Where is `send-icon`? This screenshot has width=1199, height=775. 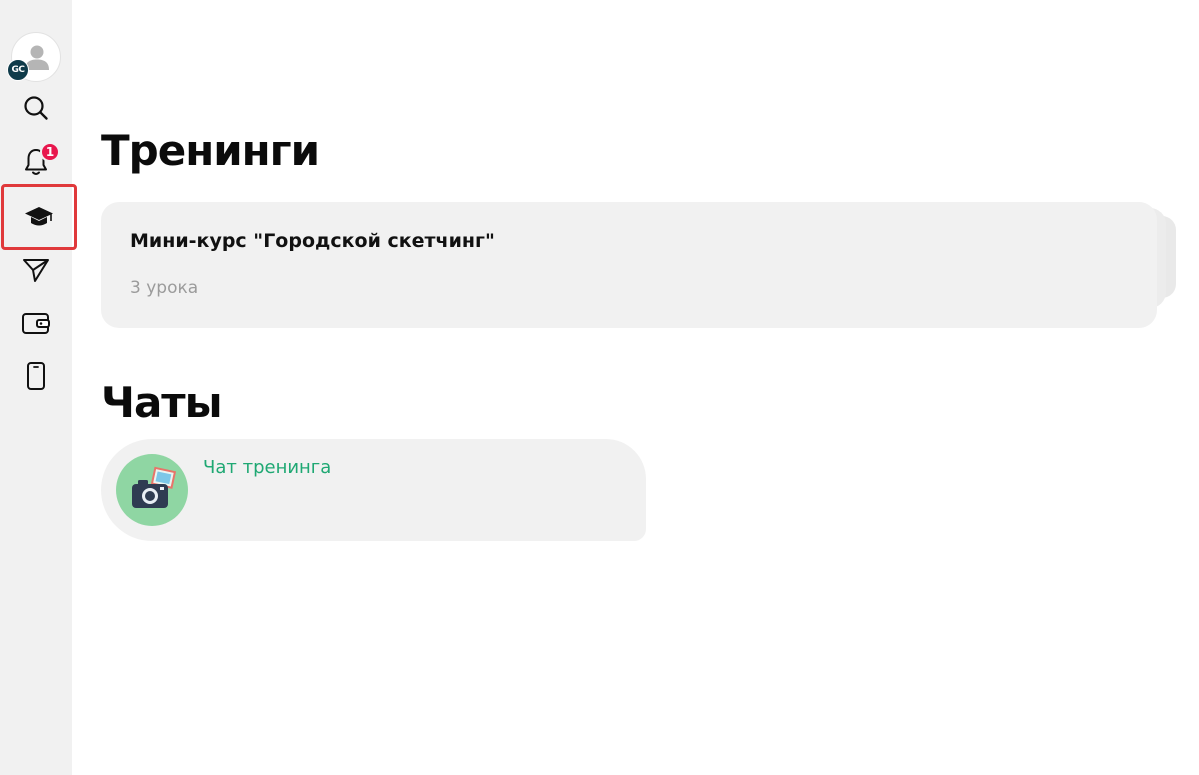
send-icon is located at coordinates (36, 270).